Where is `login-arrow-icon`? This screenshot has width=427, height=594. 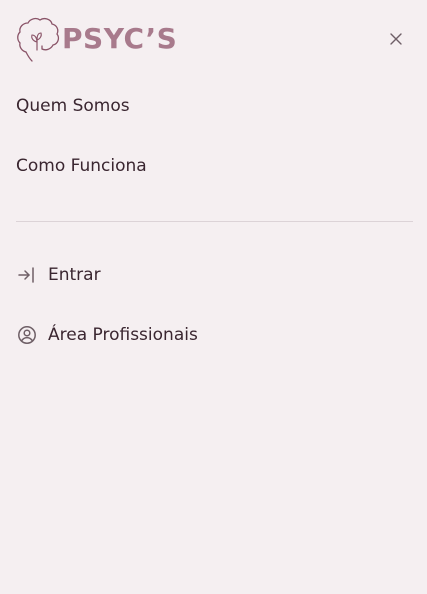 login-arrow-icon is located at coordinates (27, 275).